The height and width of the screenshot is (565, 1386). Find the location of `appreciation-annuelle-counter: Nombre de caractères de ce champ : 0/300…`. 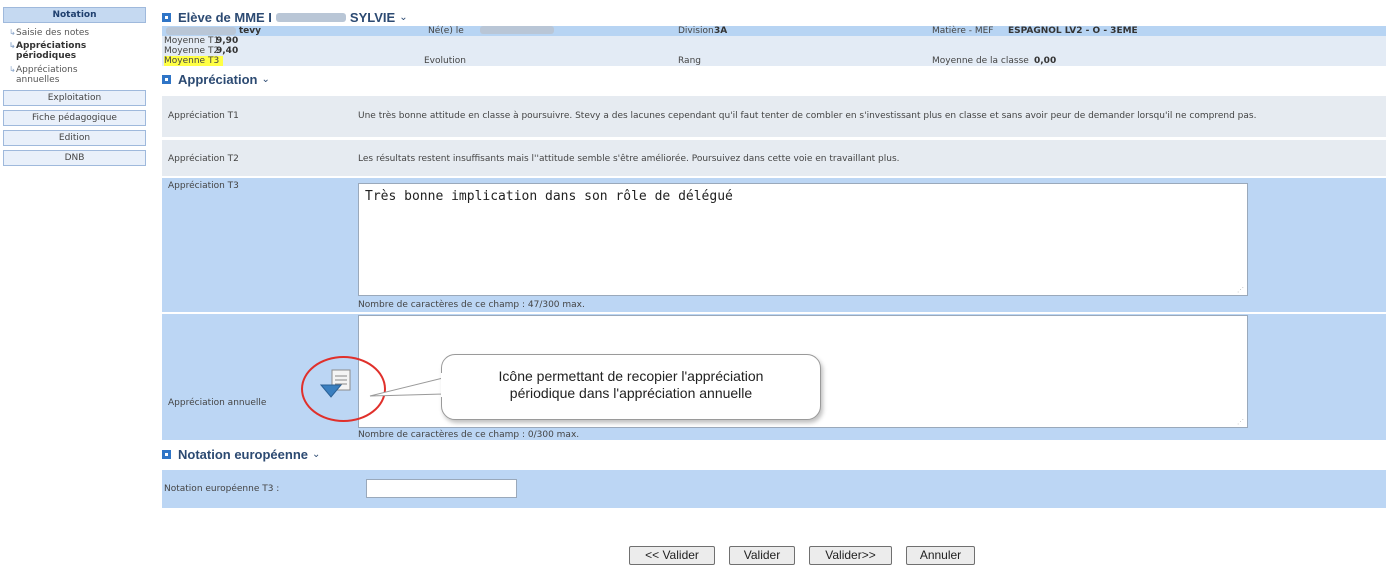

appreciation-annuelle-counter: Nombre de caractères de ce champ : 0/300… is located at coordinates (469, 435).